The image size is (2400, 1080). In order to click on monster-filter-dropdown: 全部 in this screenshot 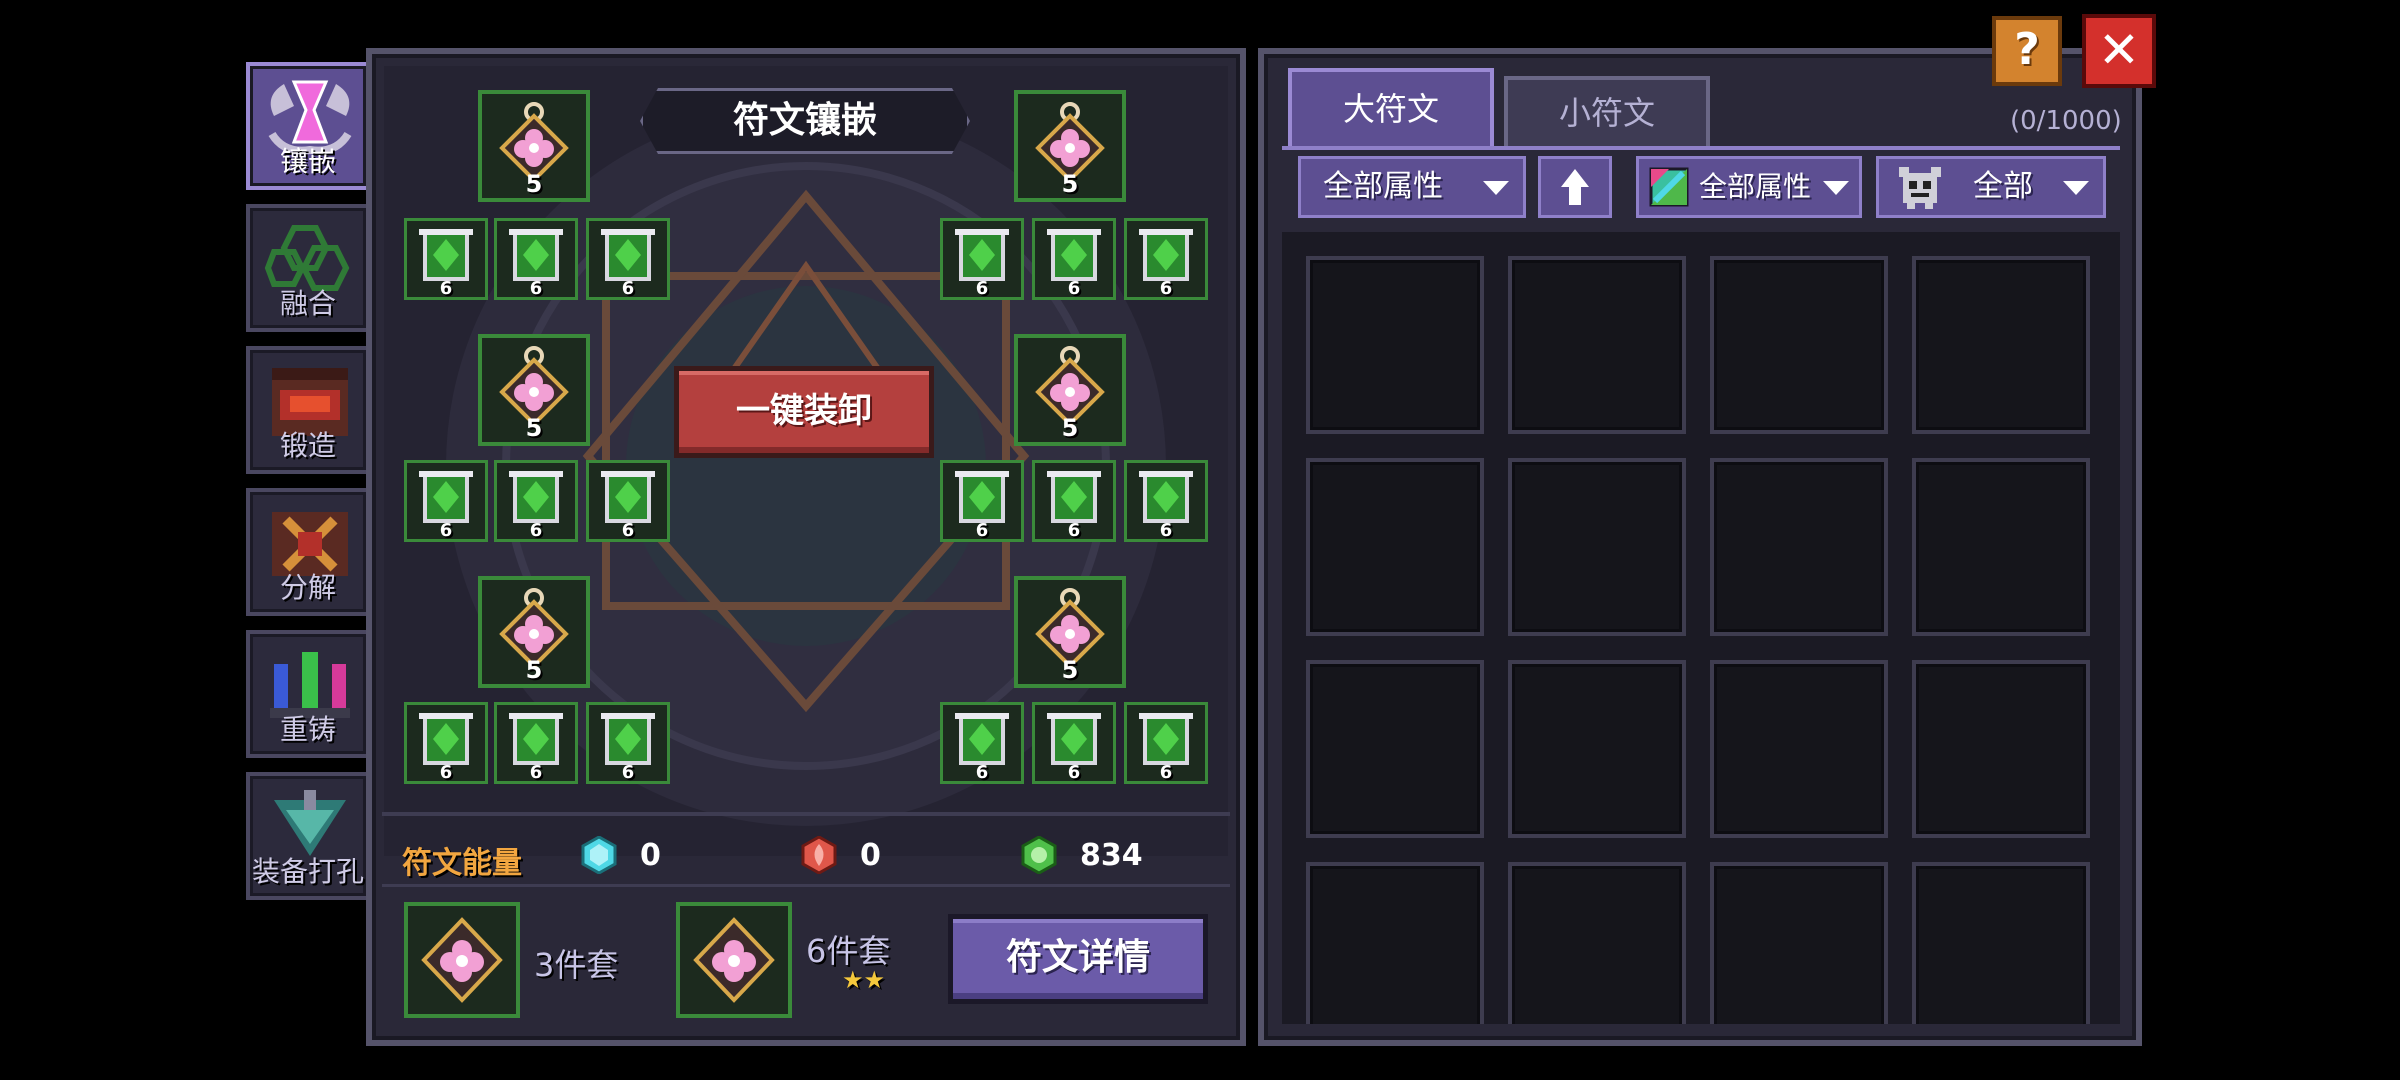, I will do `click(1991, 187)`.